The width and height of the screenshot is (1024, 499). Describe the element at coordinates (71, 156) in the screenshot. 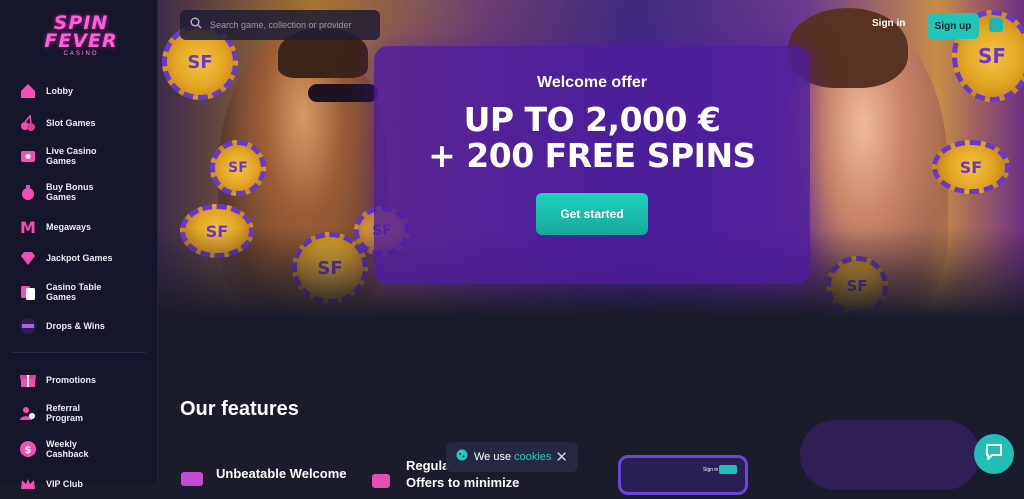

I see `sidebar-item-label: Live Casino Games` at that location.